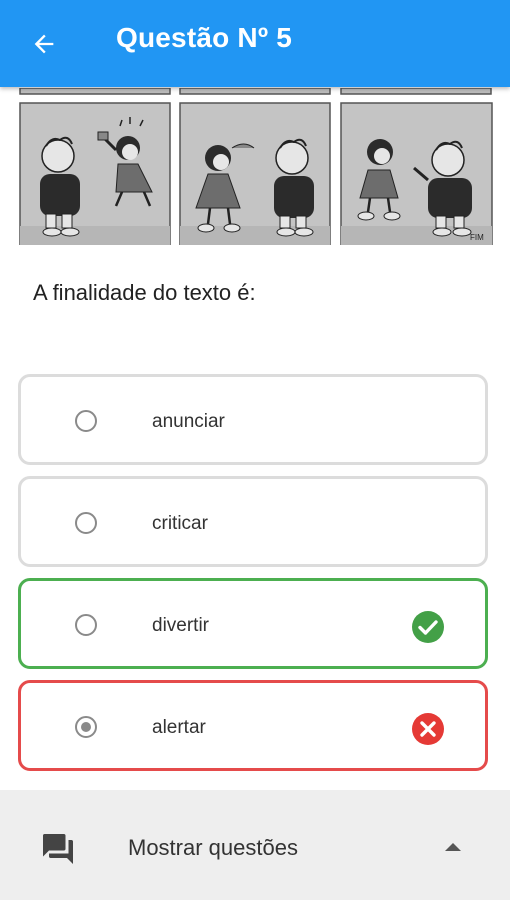  I want to click on option-label: alertar, so click(179, 727).